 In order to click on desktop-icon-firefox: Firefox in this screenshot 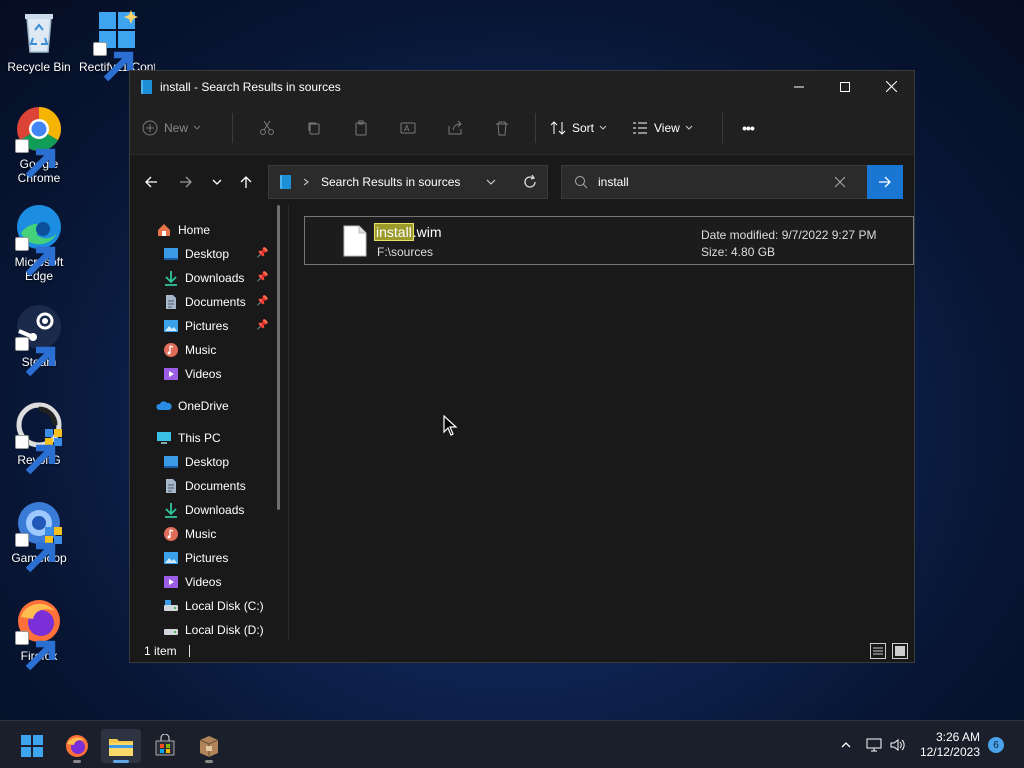, I will do `click(39, 634)`.